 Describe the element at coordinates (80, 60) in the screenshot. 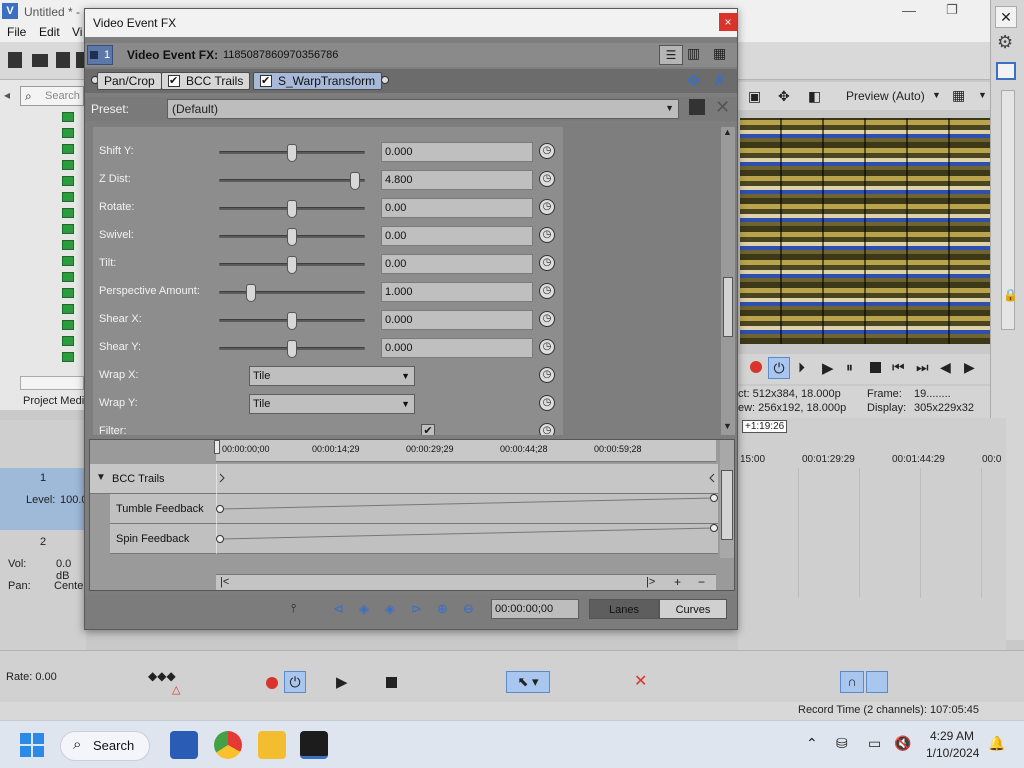

I see `render-icon` at that location.